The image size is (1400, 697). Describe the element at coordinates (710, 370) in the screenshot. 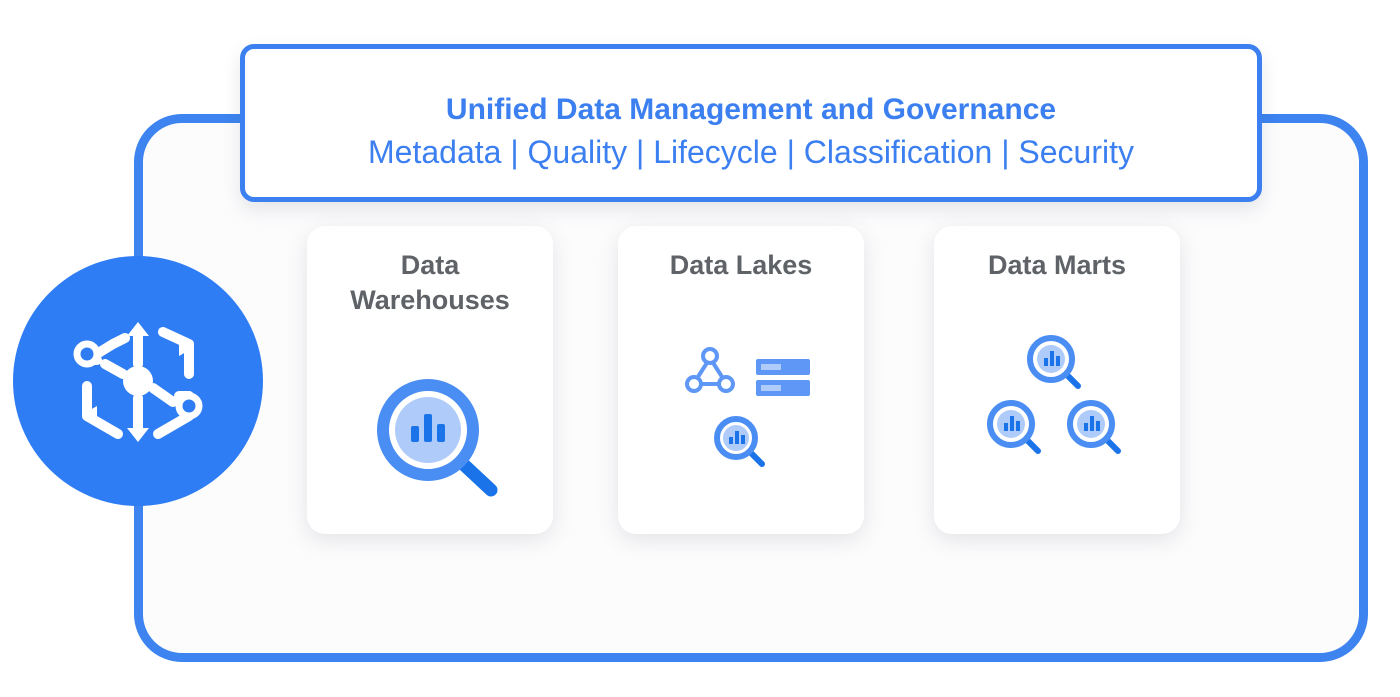

I see `network-nodes-icon` at that location.